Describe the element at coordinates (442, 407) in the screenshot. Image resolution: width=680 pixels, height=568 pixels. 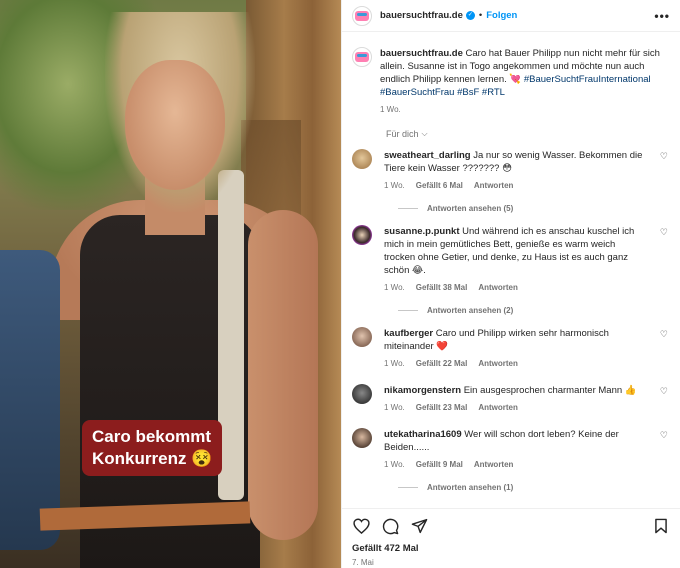
I see `comment-likes: Gefällt 23 Mal` at that location.